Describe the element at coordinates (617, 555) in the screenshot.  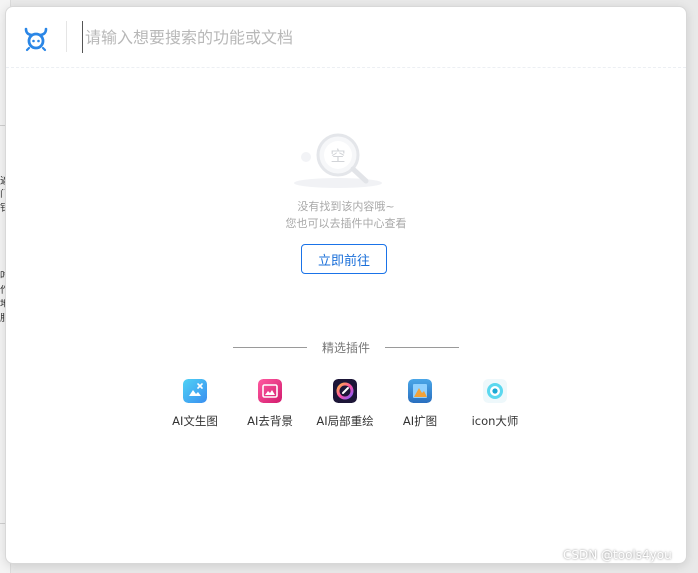
I see `watermark: CSDN @tools4you` at that location.